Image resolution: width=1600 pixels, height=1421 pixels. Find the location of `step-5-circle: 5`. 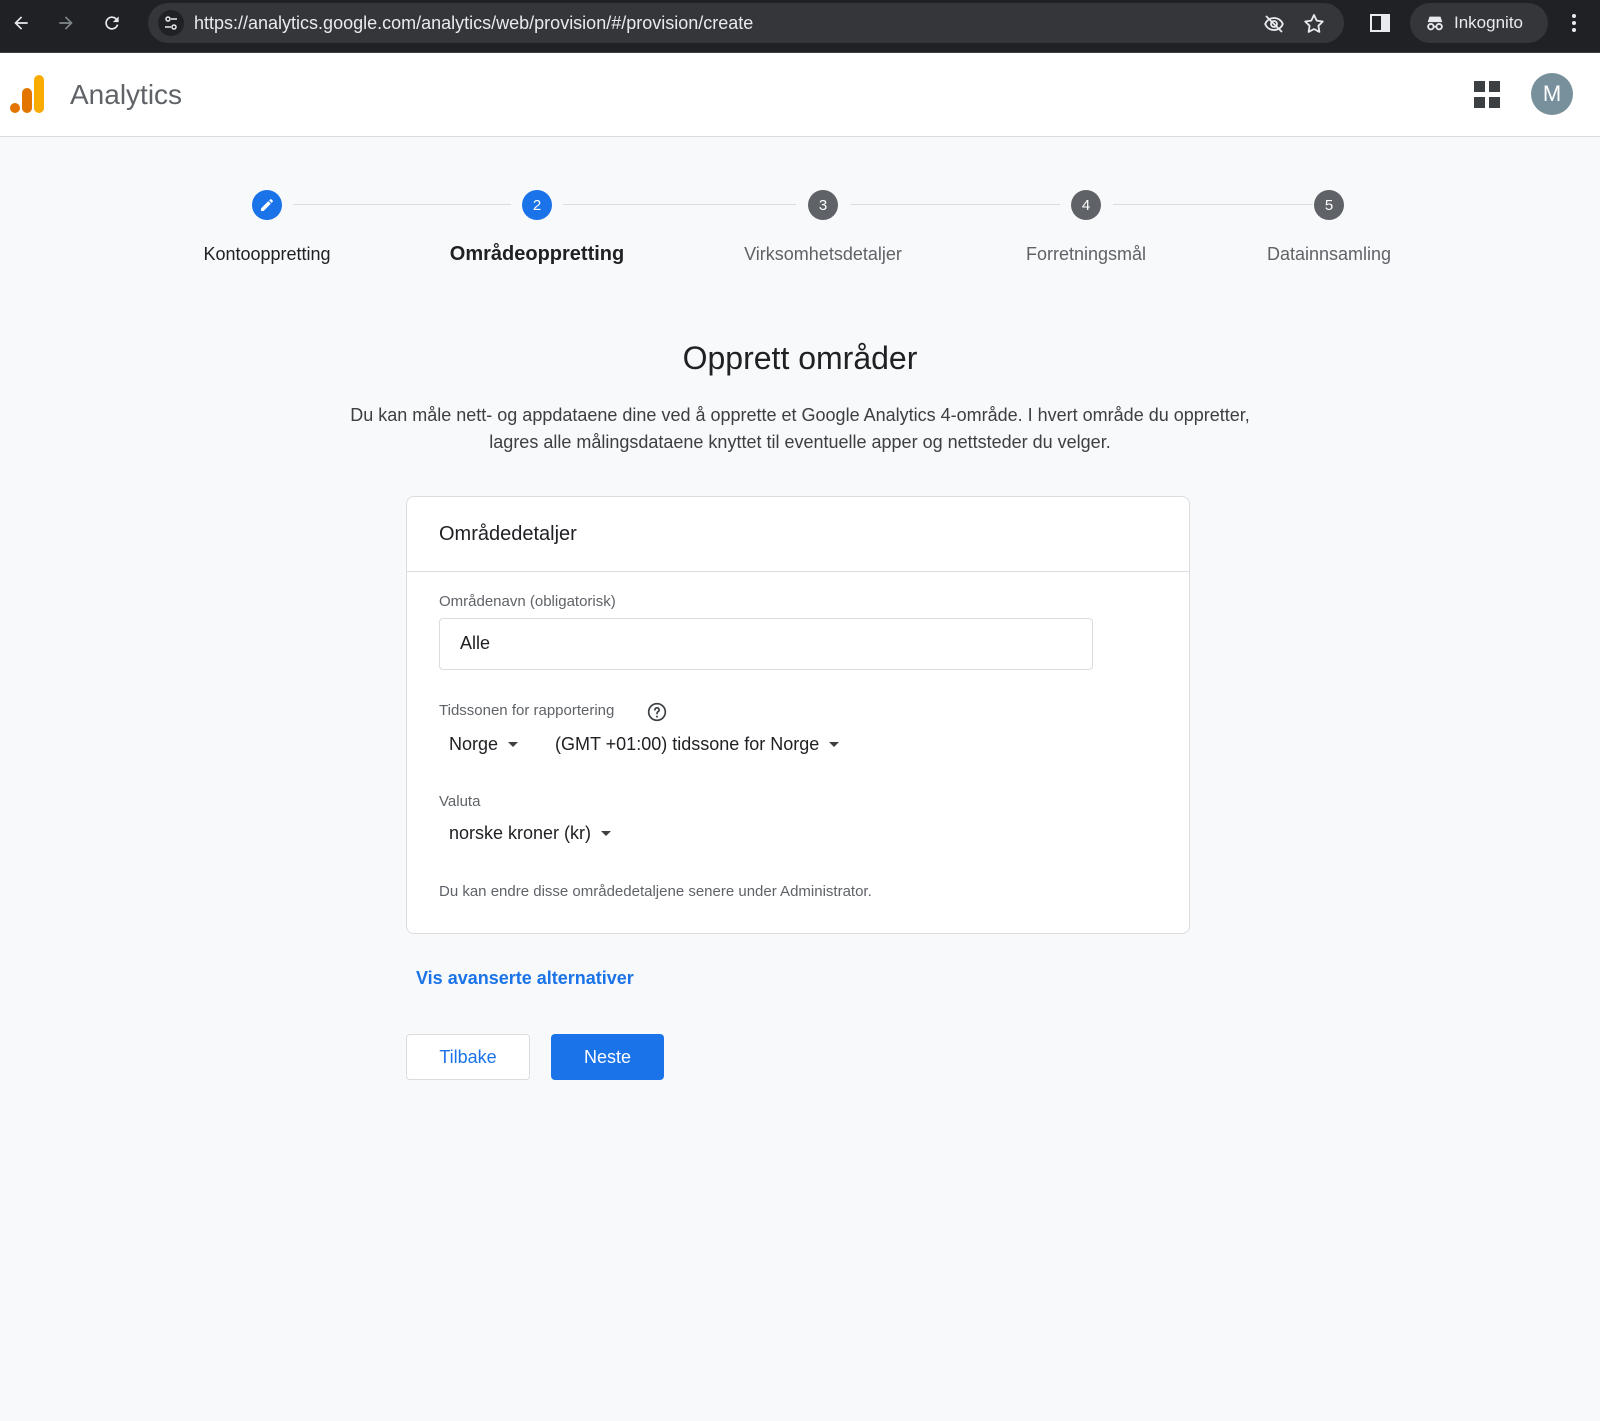

step-5-circle: 5 is located at coordinates (1329, 205).